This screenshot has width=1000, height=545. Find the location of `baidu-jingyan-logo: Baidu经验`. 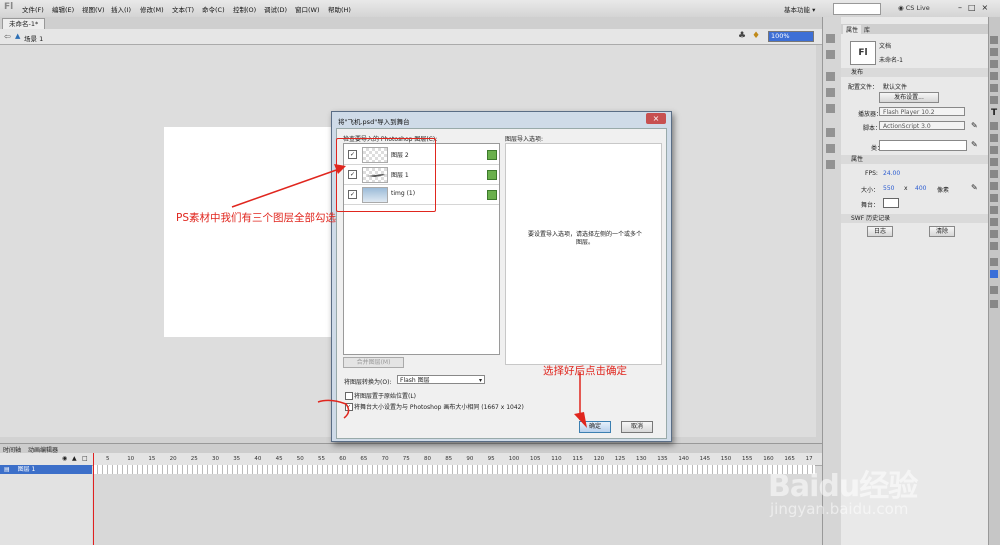

baidu-jingyan-logo: Baidu经验 is located at coordinates (843, 486).